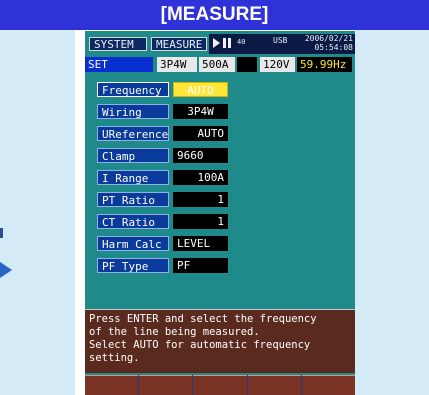 This screenshot has height=395, width=429. I want to click on function-key-bar, so click(220, 385).